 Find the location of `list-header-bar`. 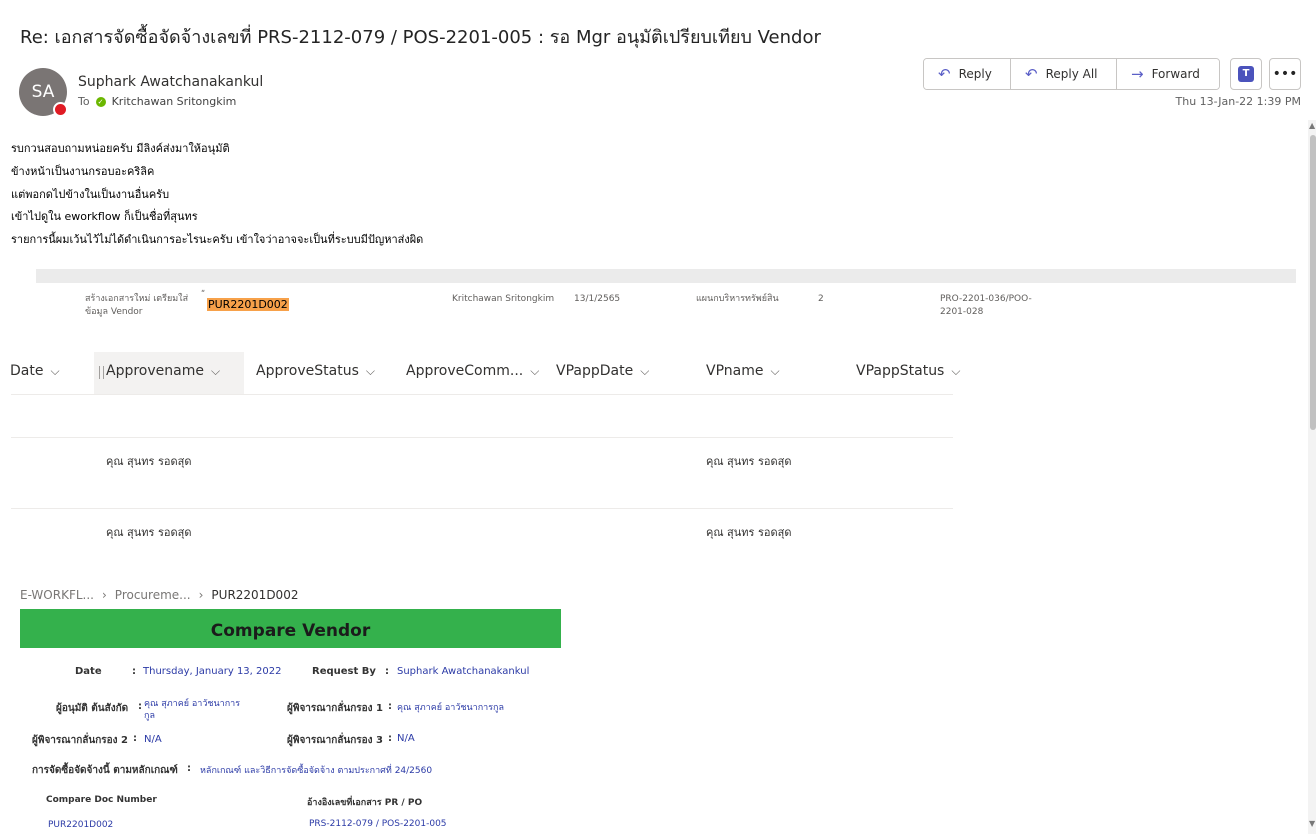

list-header-bar is located at coordinates (666, 276).